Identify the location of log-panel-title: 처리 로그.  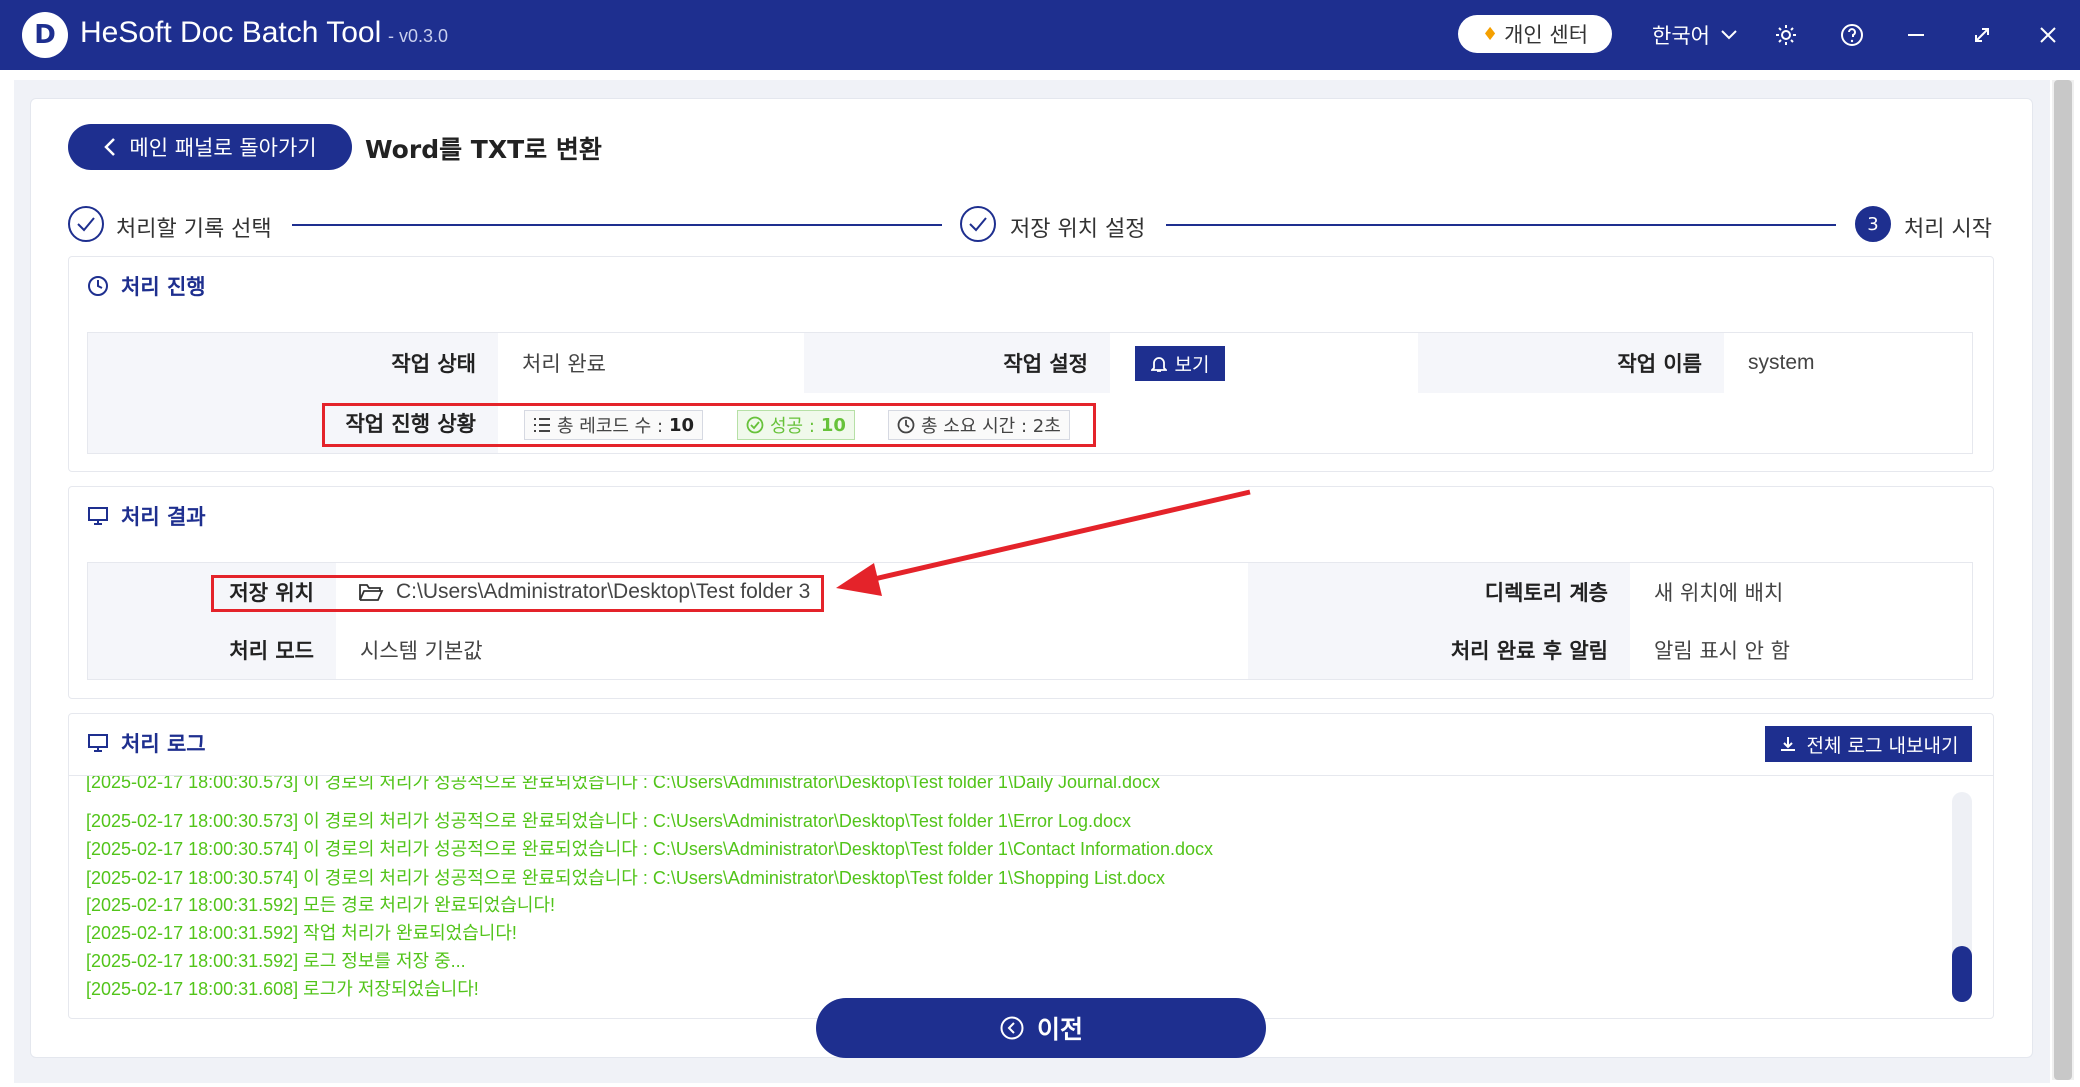
(163, 744).